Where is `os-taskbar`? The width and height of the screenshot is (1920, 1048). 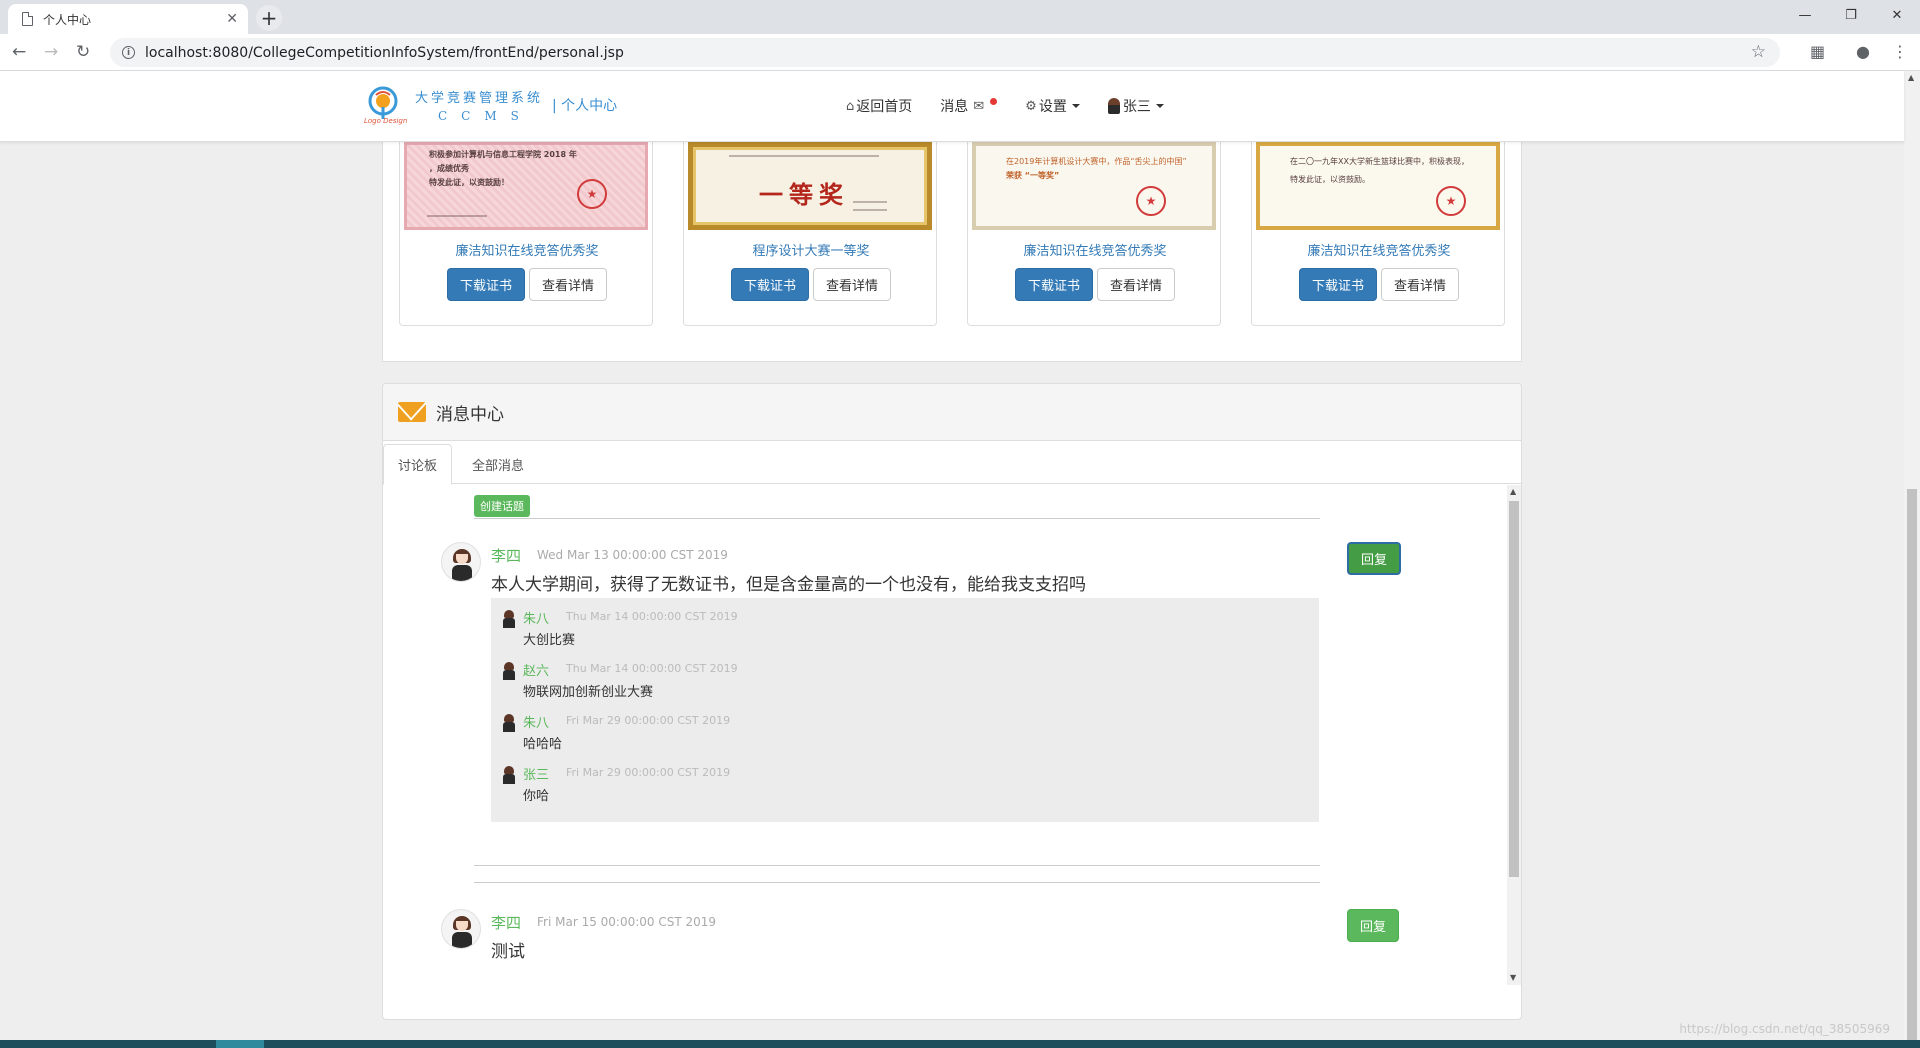 os-taskbar is located at coordinates (960, 1044).